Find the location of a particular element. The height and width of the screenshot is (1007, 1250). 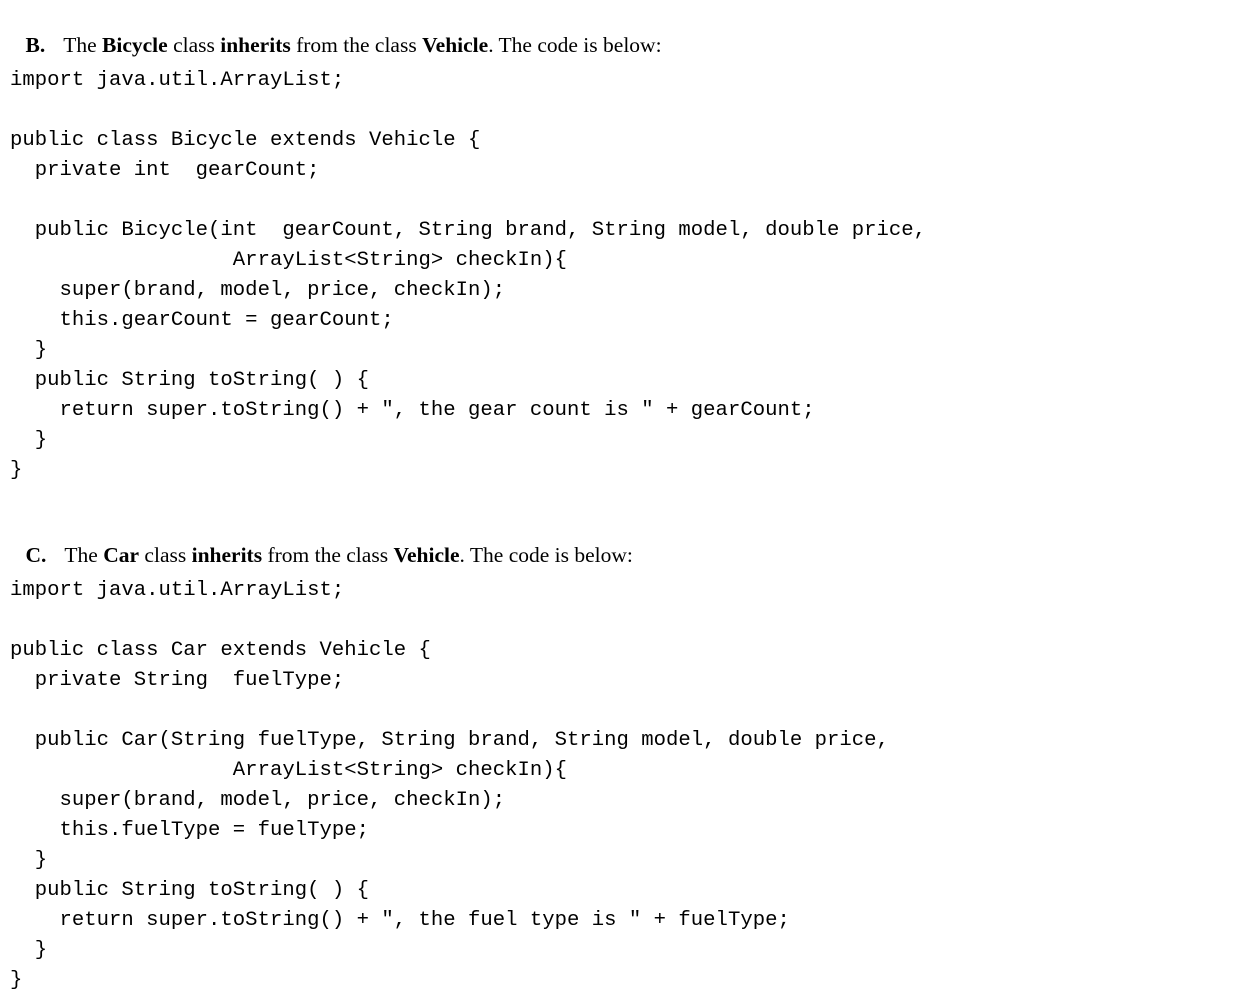

section-b-label: B. is located at coordinates (35, 45).